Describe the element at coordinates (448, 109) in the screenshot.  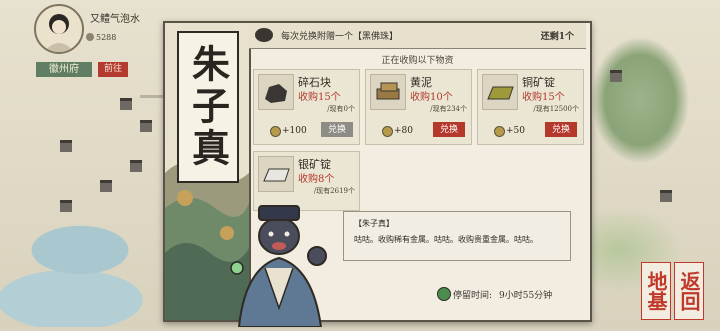
I see `item-stock: /现有234个` at that location.